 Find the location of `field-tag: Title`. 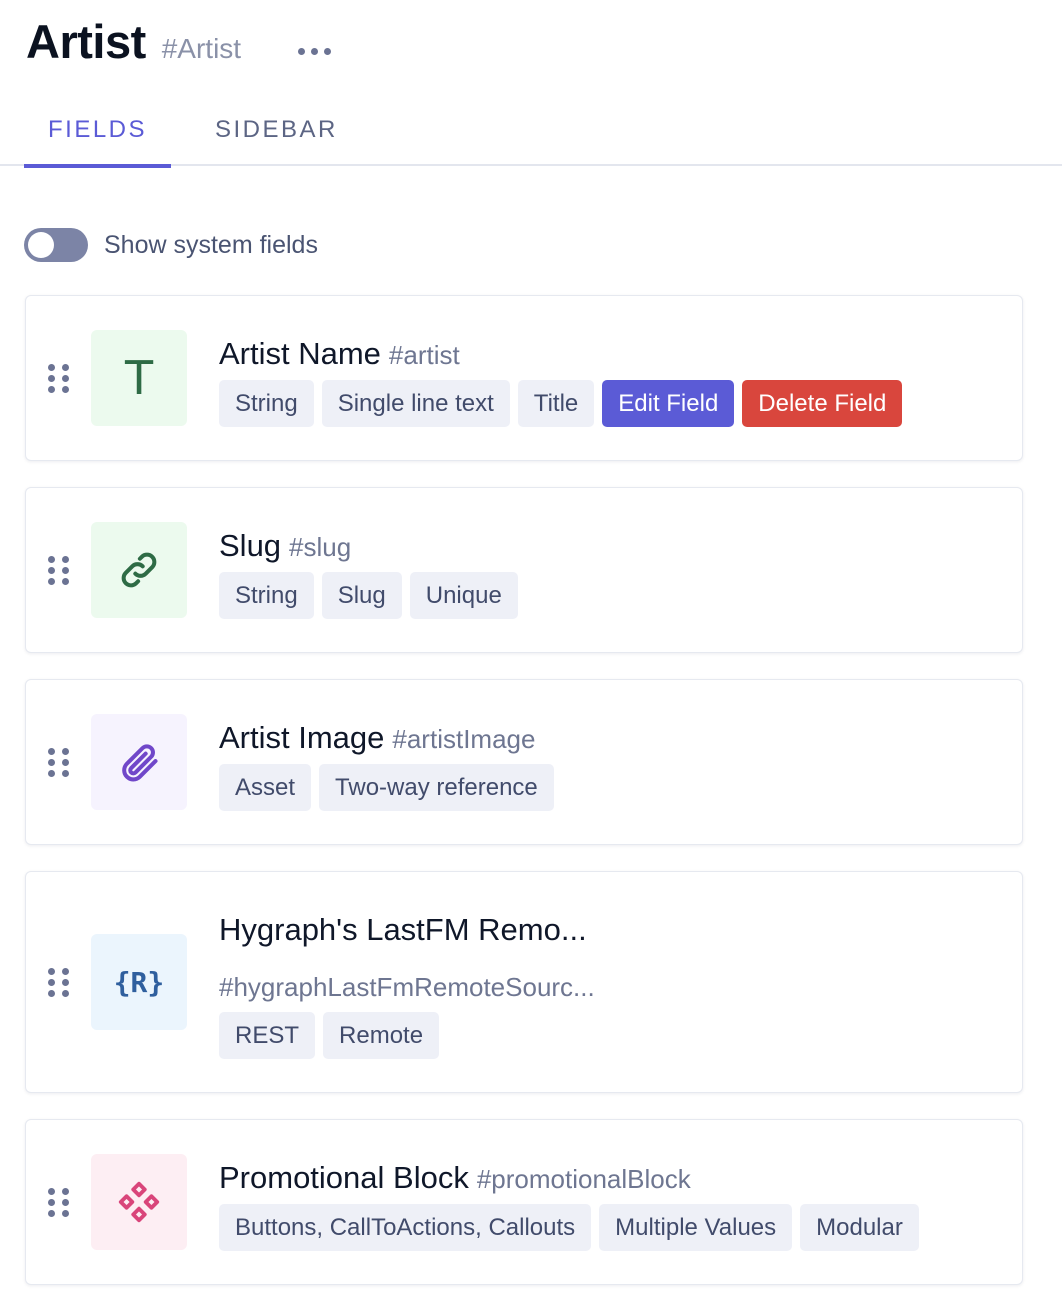

field-tag: Title is located at coordinates (556, 403).